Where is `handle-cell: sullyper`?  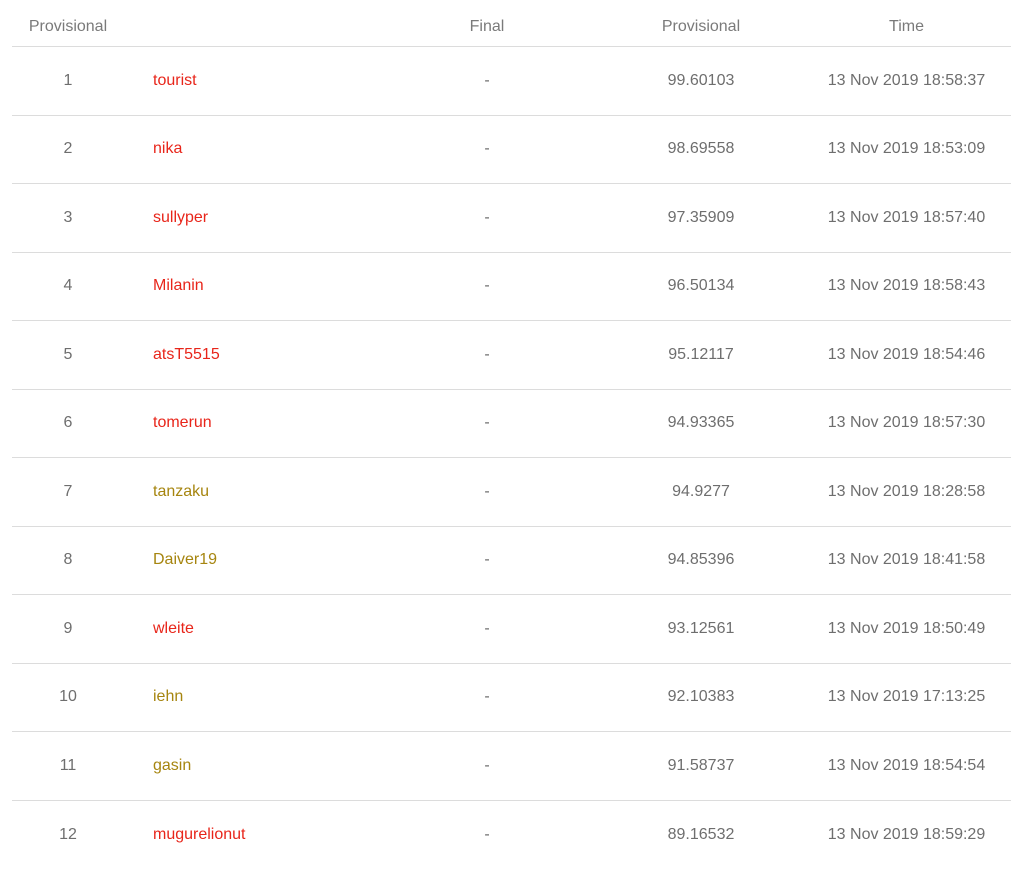
handle-cell: sullyper is located at coordinates (249, 218).